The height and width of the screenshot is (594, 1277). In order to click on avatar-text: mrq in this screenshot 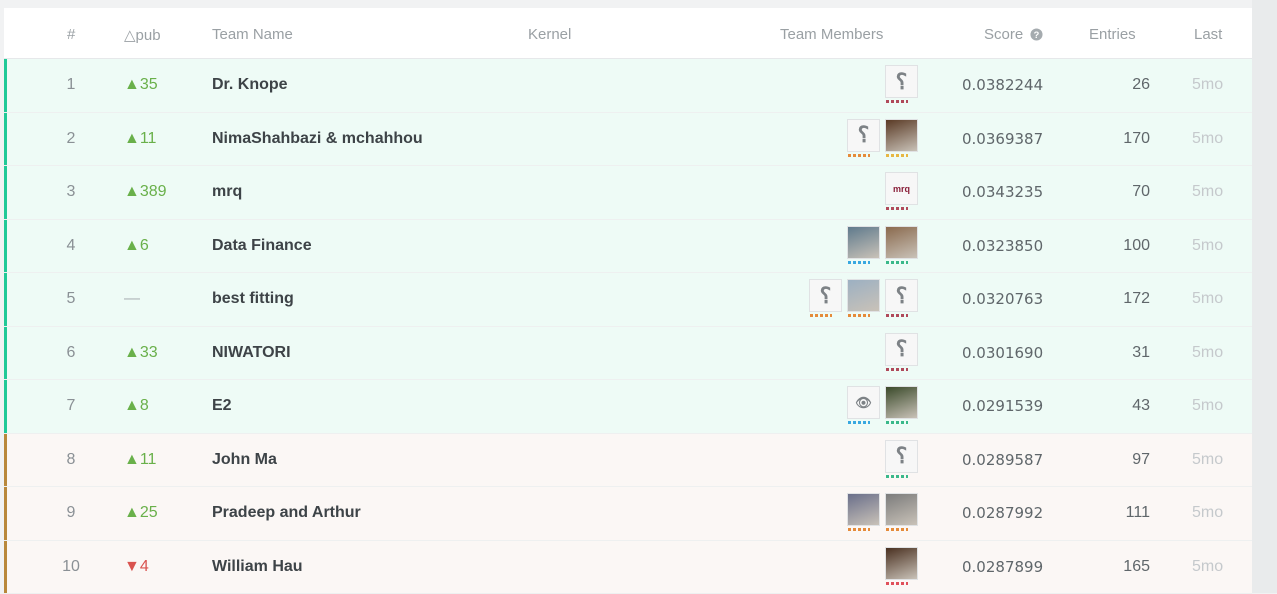, I will do `click(901, 188)`.